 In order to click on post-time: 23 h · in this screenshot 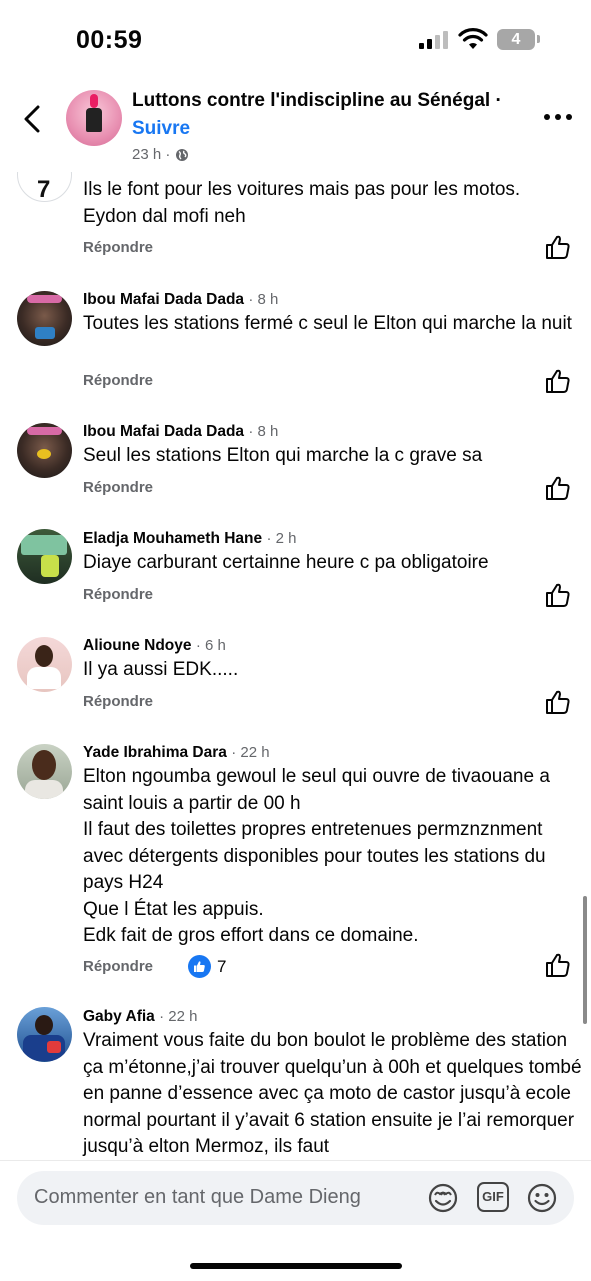, I will do `click(151, 154)`.